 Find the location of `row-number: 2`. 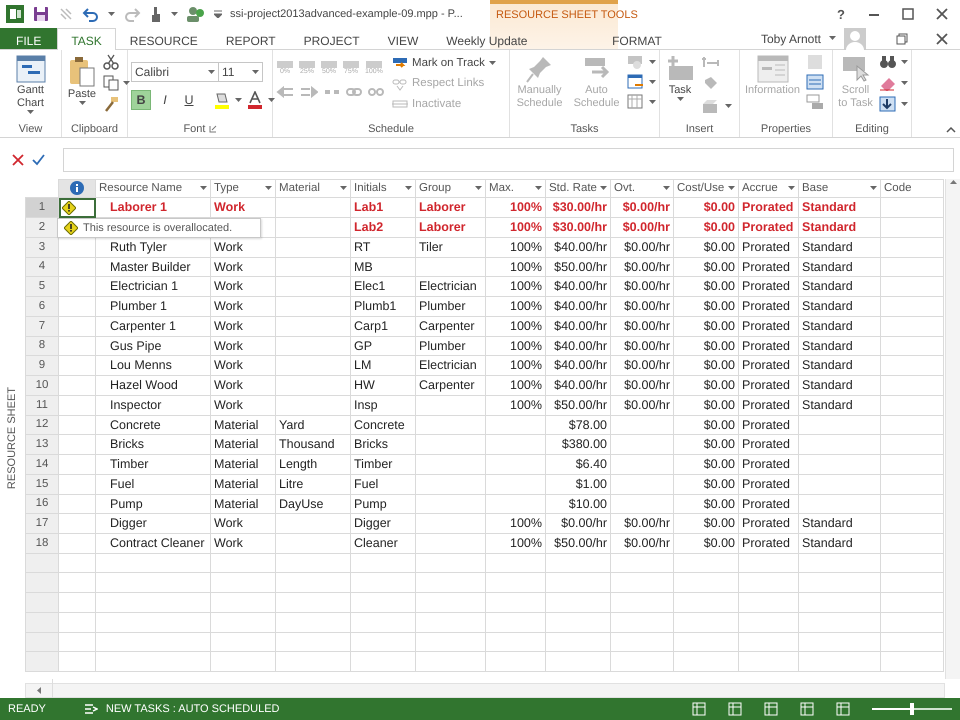

row-number: 2 is located at coordinates (42, 228).